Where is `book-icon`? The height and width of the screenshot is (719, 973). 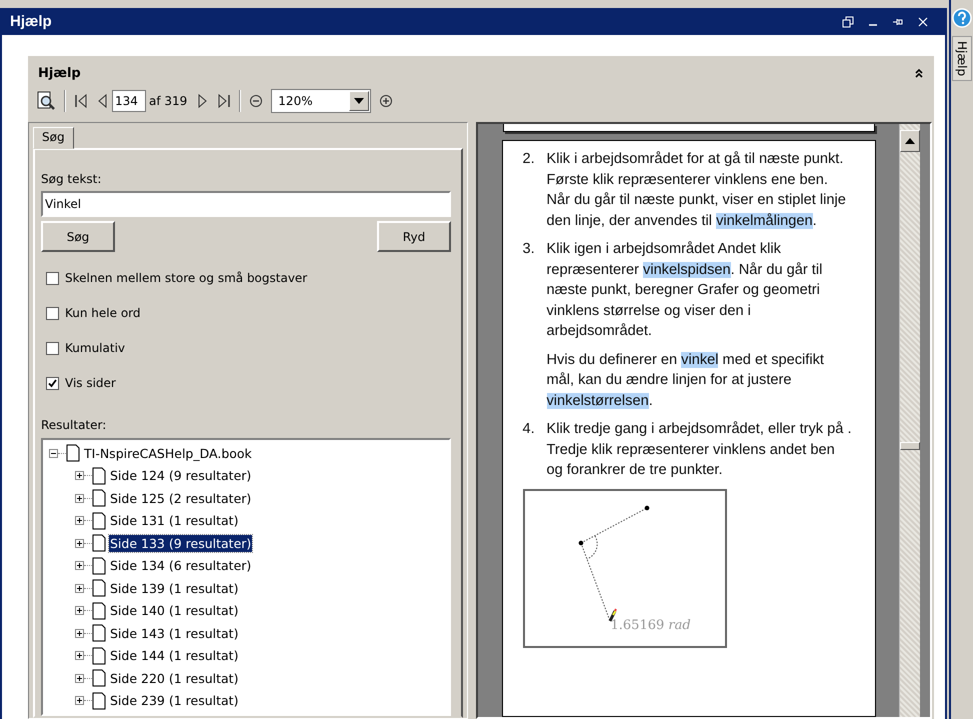
book-icon is located at coordinates (73, 453).